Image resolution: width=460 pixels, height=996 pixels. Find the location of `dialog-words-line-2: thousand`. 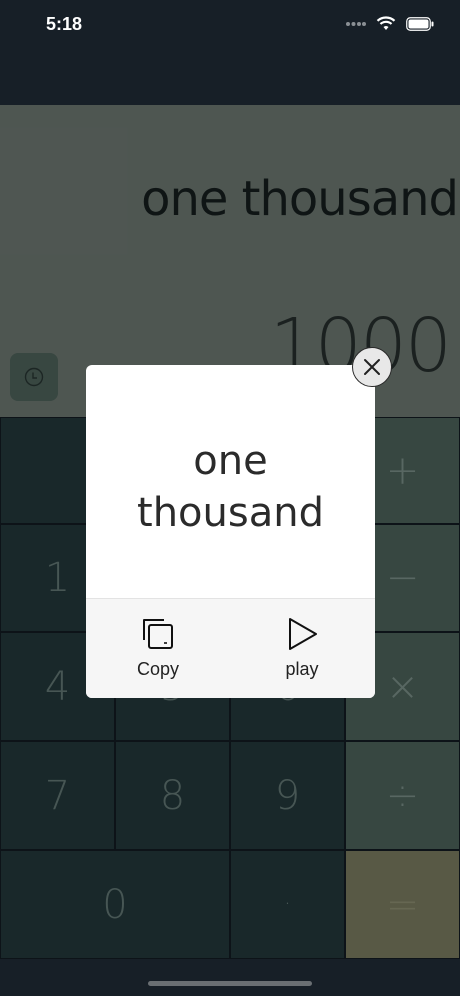

dialog-words-line-2: thousand is located at coordinates (230, 513).